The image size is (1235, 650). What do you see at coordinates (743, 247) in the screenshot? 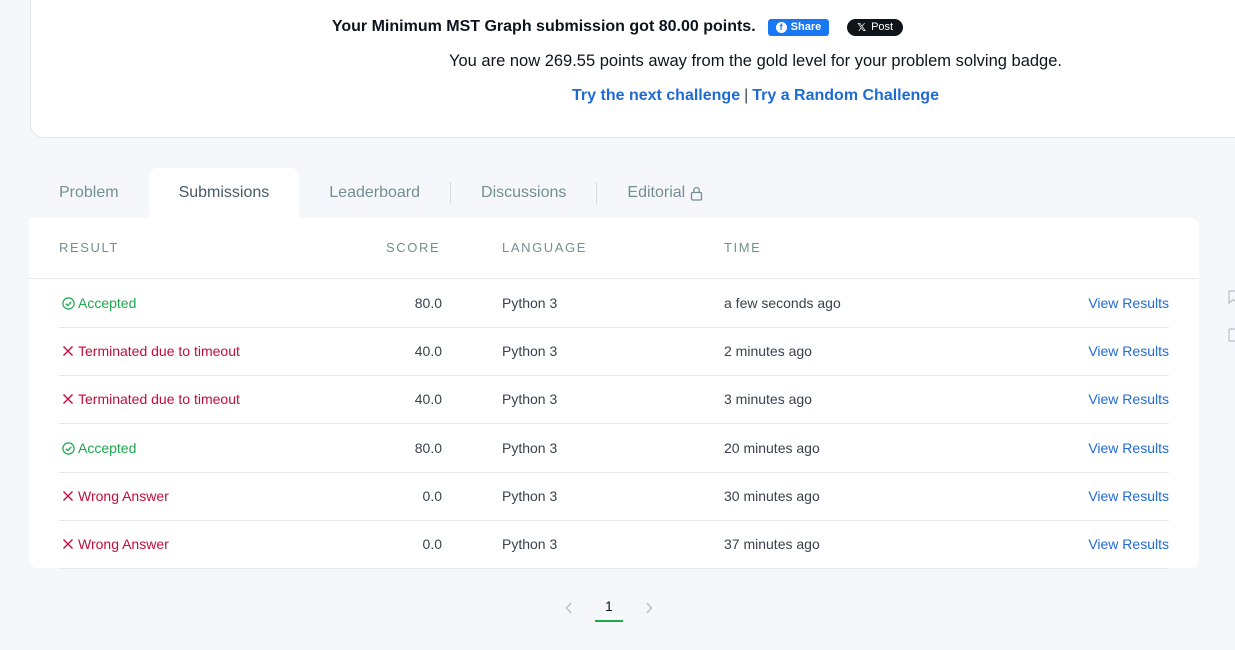
I see `header-time: TIME` at bounding box center [743, 247].